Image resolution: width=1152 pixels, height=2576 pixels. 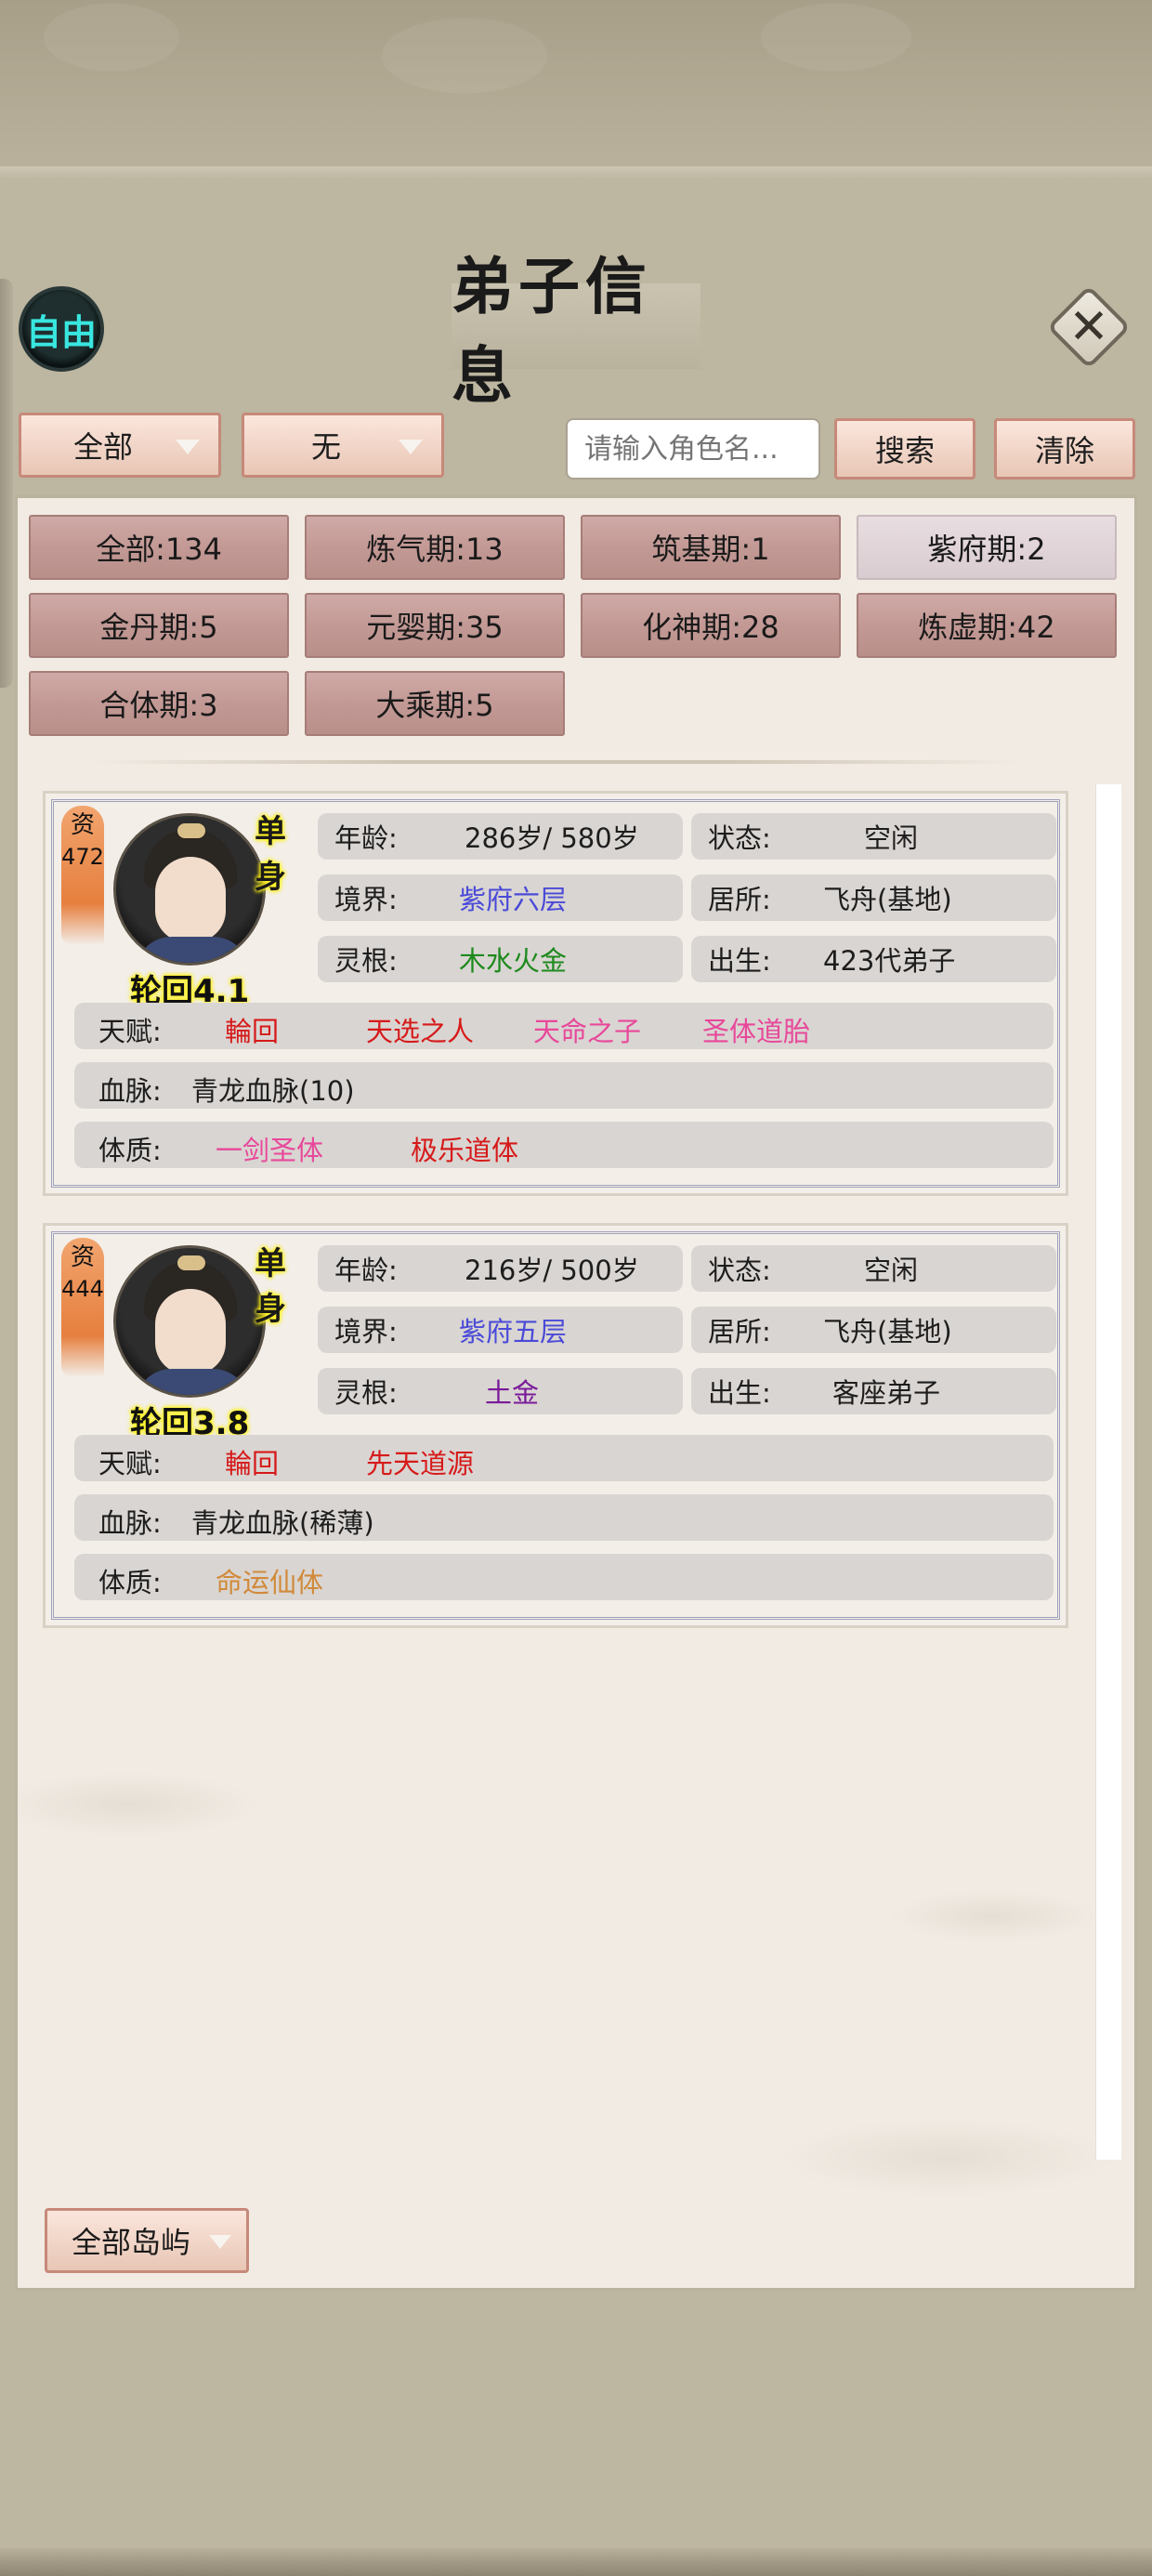 I want to click on residence-label: 居所:, so click(x=739, y=899).